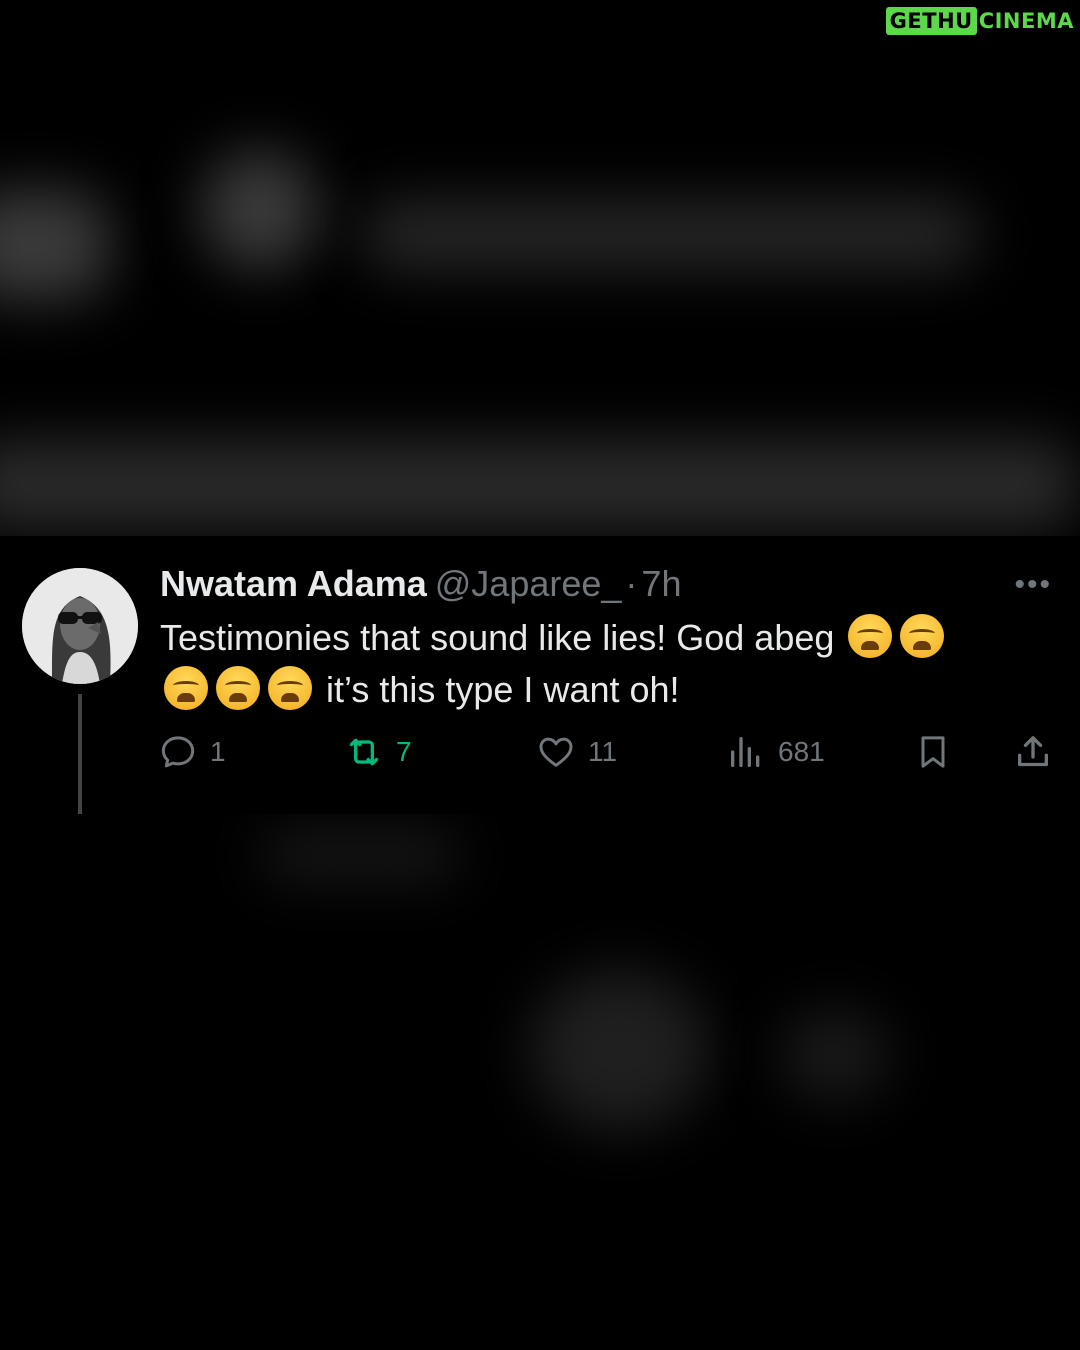 The image size is (1080, 1350). I want to click on reply-button: 1, so click(192, 752).